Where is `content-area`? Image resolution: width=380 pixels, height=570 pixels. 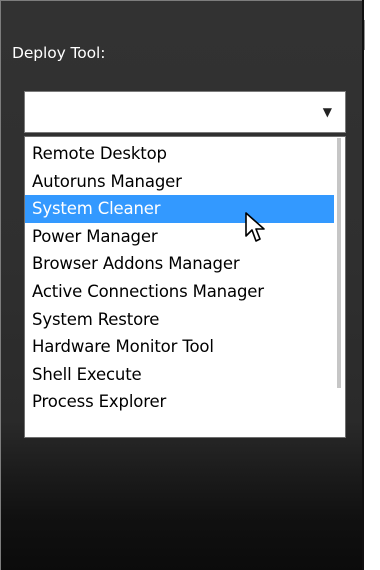
content-area is located at coordinates (372, 285).